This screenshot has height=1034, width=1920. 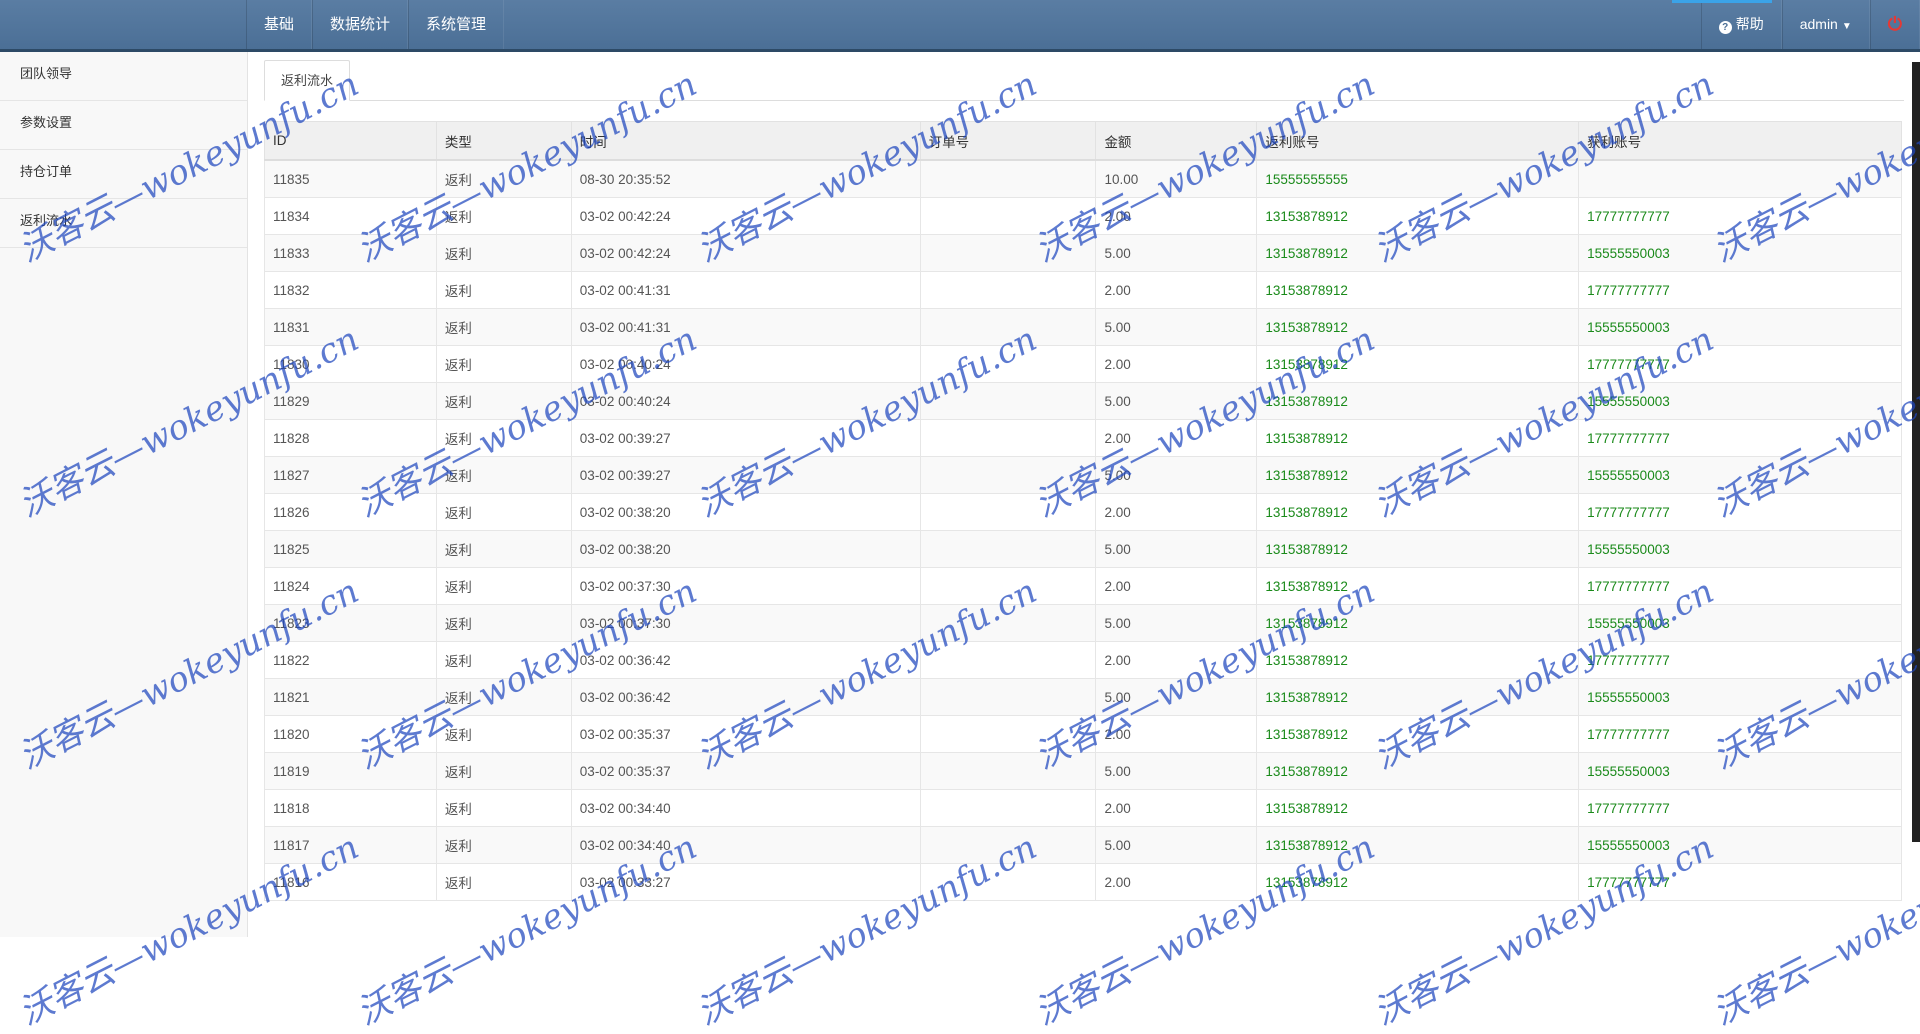 What do you see at coordinates (1916, 452) in the screenshot?
I see `scrollbar` at bounding box center [1916, 452].